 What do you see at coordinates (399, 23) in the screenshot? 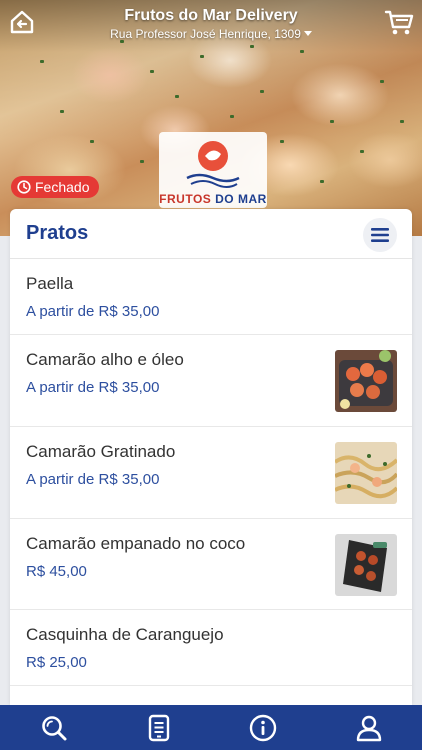
I see `cart-icon` at bounding box center [399, 23].